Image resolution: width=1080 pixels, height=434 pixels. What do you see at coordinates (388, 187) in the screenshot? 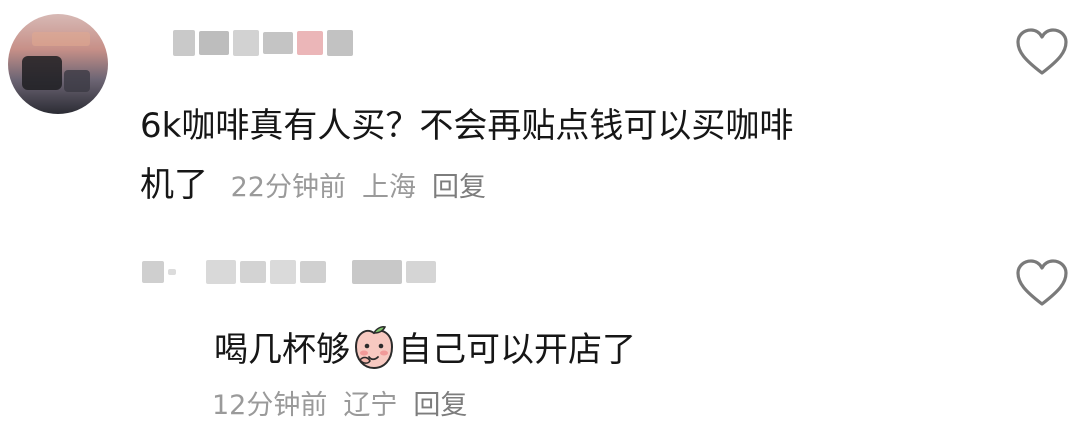
I see `comment-location: 上海` at bounding box center [388, 187].